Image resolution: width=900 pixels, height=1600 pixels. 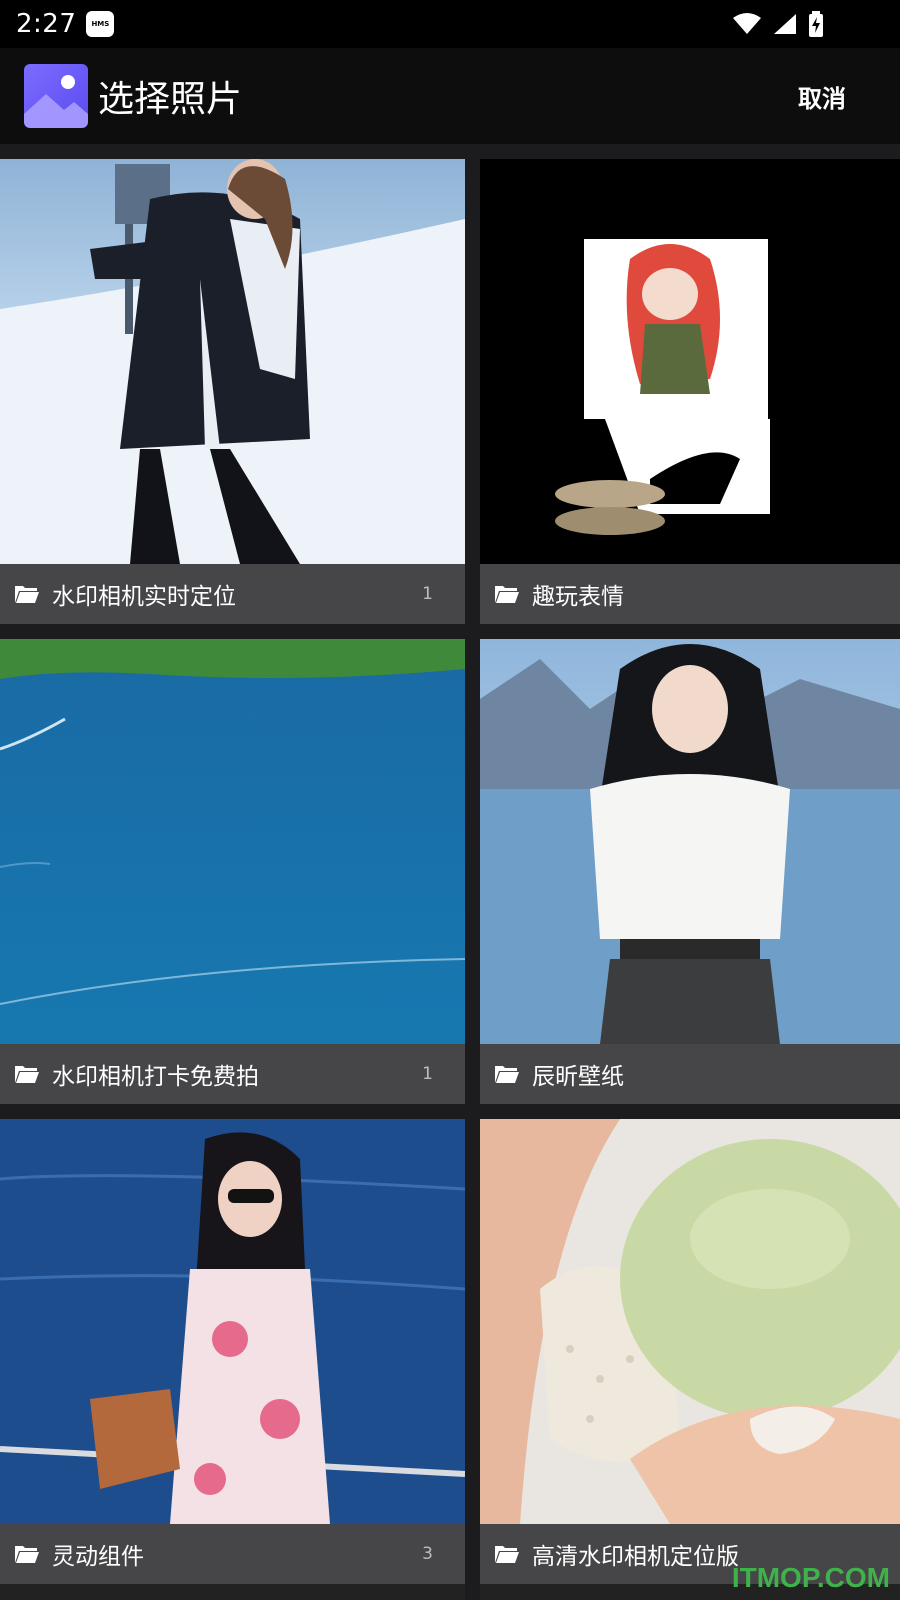 What do you see at coordinates (810, 1577) in the screenshot?
I see `watermark: ITMOP.COM` at bounding box center [810, 1577].